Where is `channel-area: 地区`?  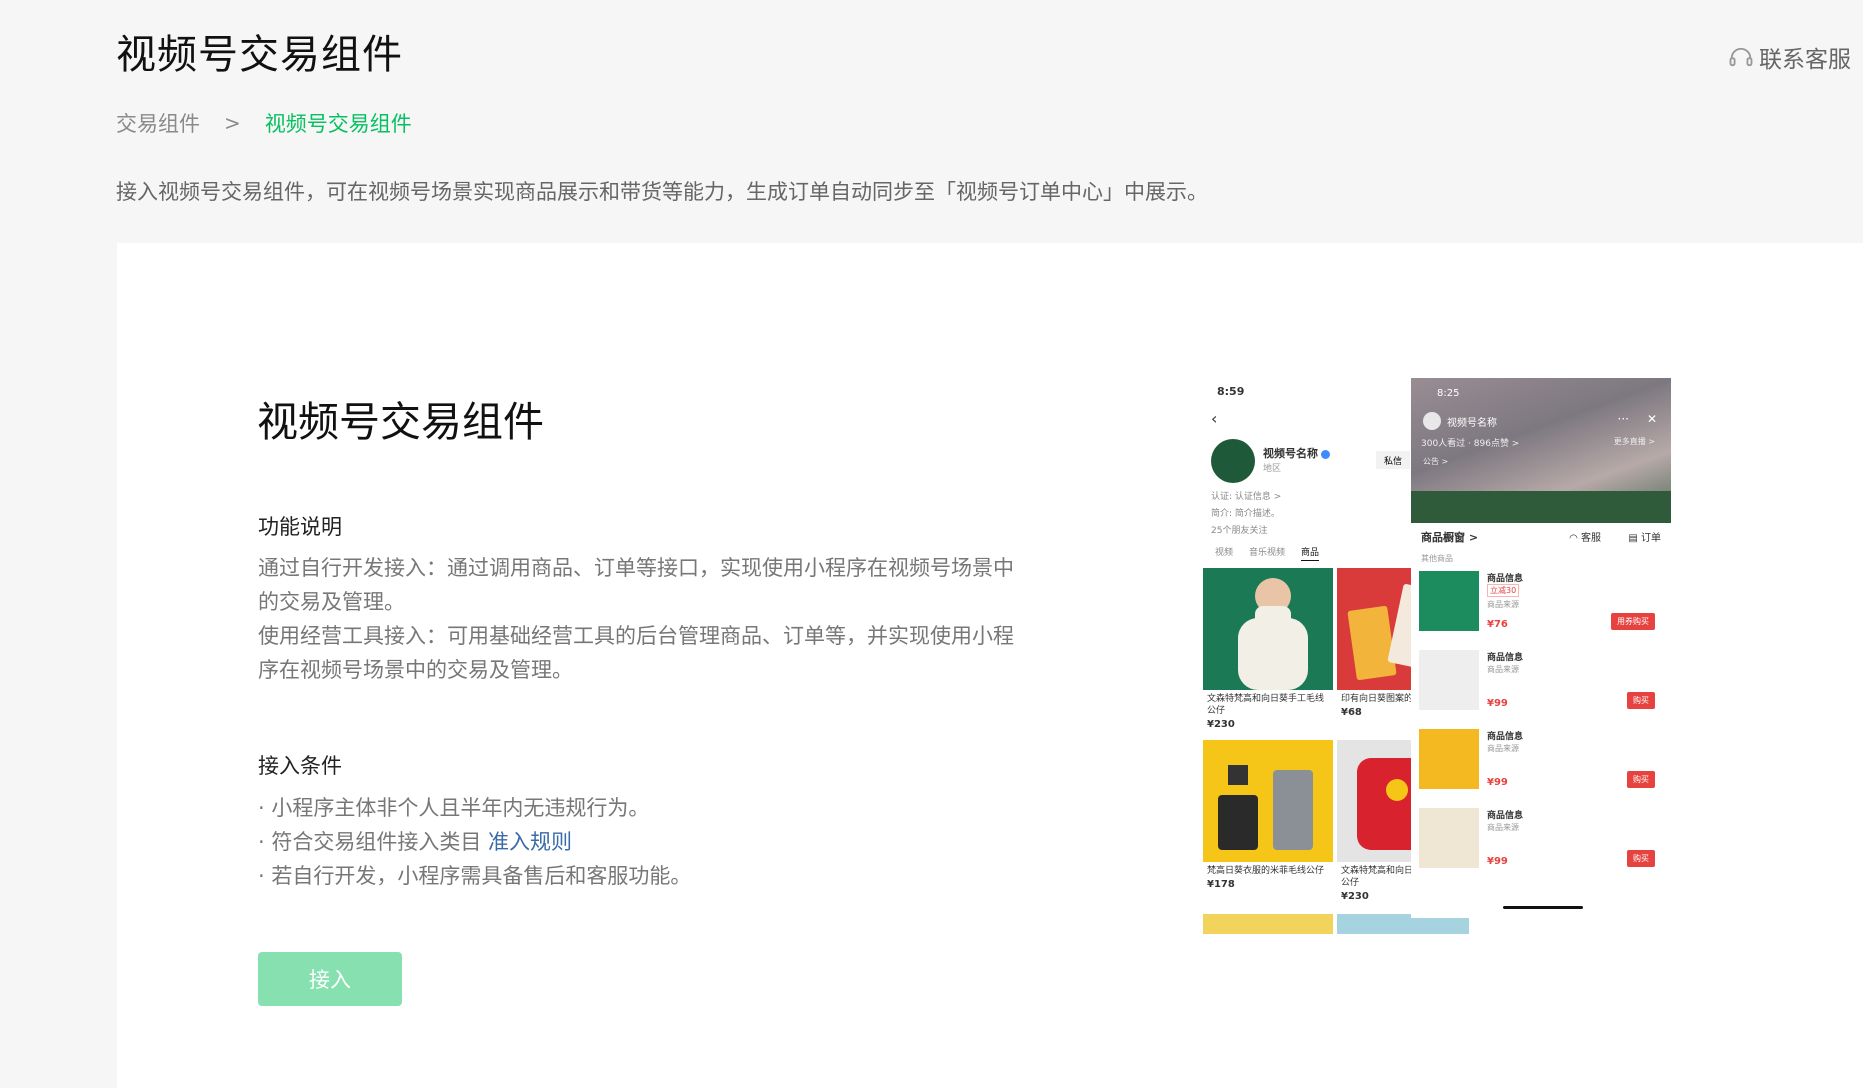
channel-area: 地区 is located at coordinates (1272, 469).